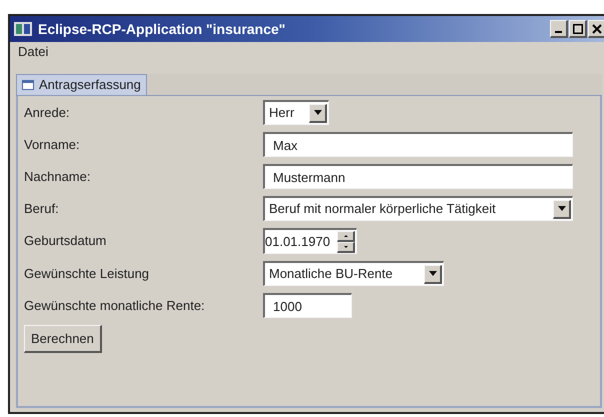 The image size is (604, 417). What do you see at coordinates (28, 85) in the screenshot?
I see `view-icon` at bounding box center [28, 85].